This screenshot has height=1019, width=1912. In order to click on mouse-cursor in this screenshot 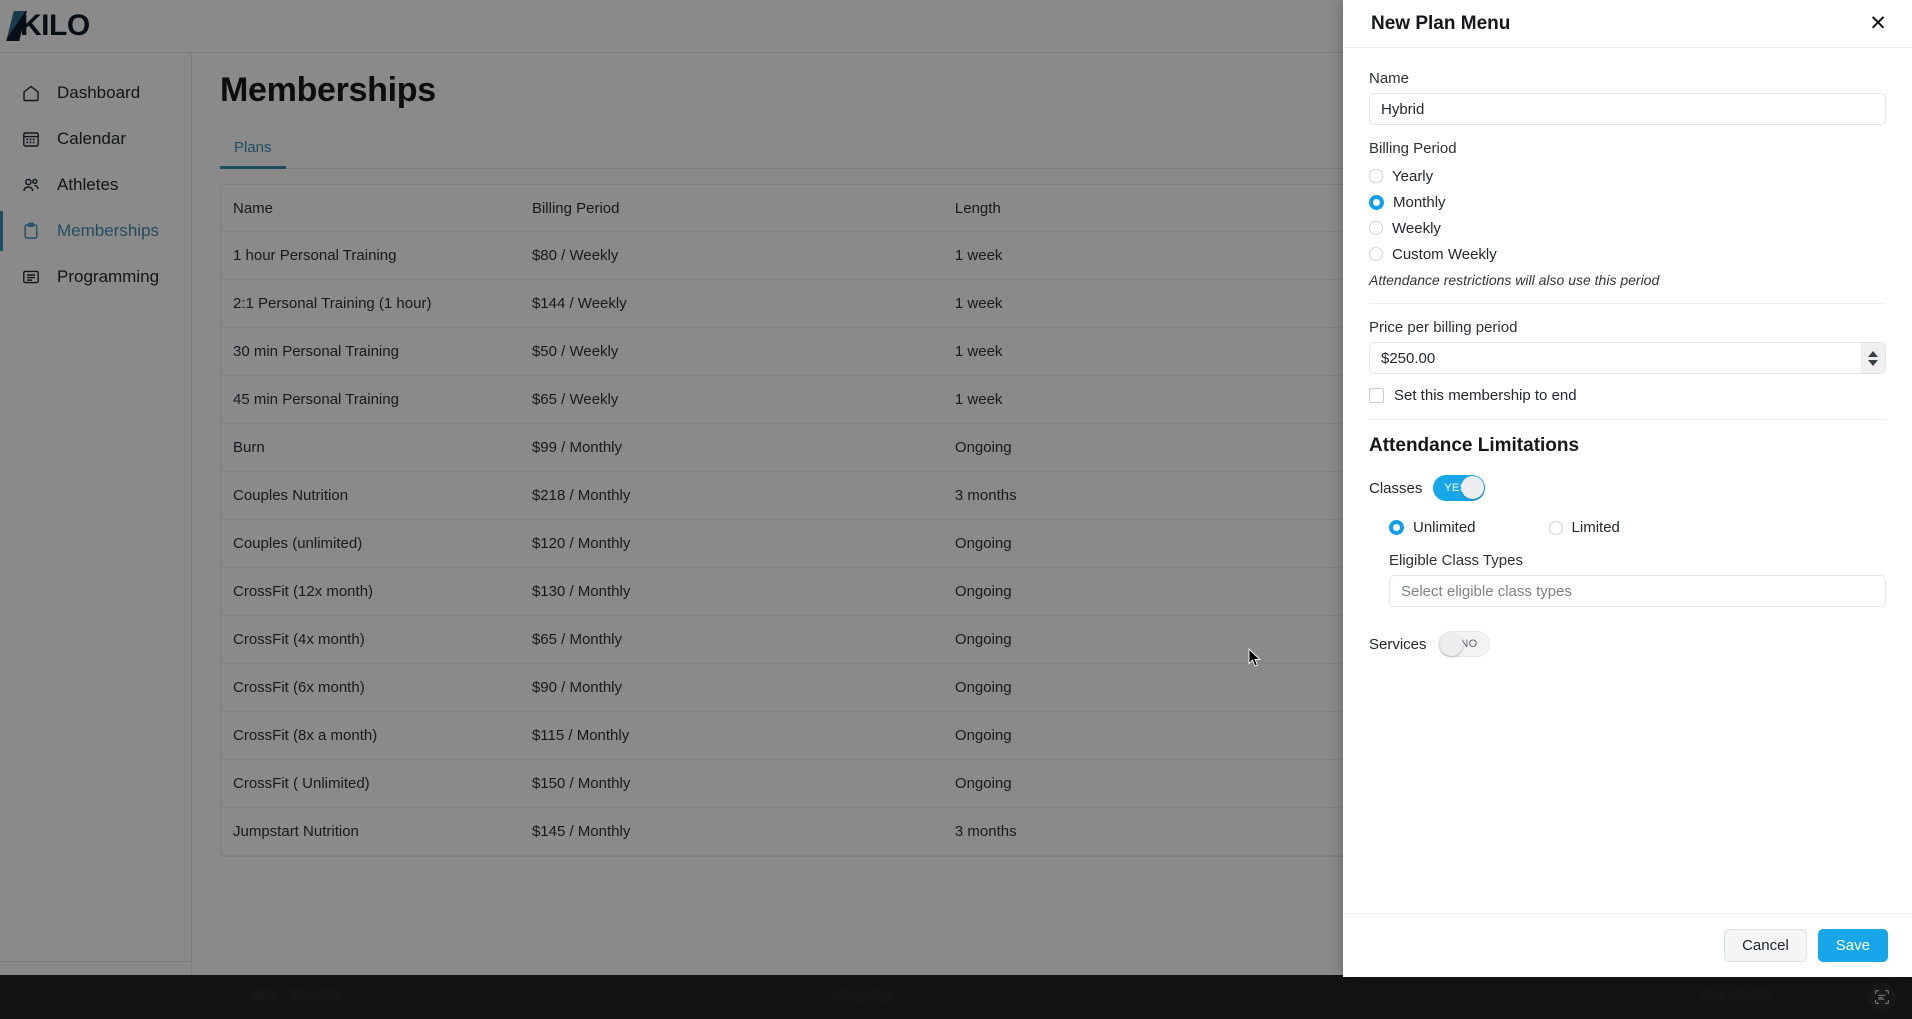, I will do `click(1255, 657)`.